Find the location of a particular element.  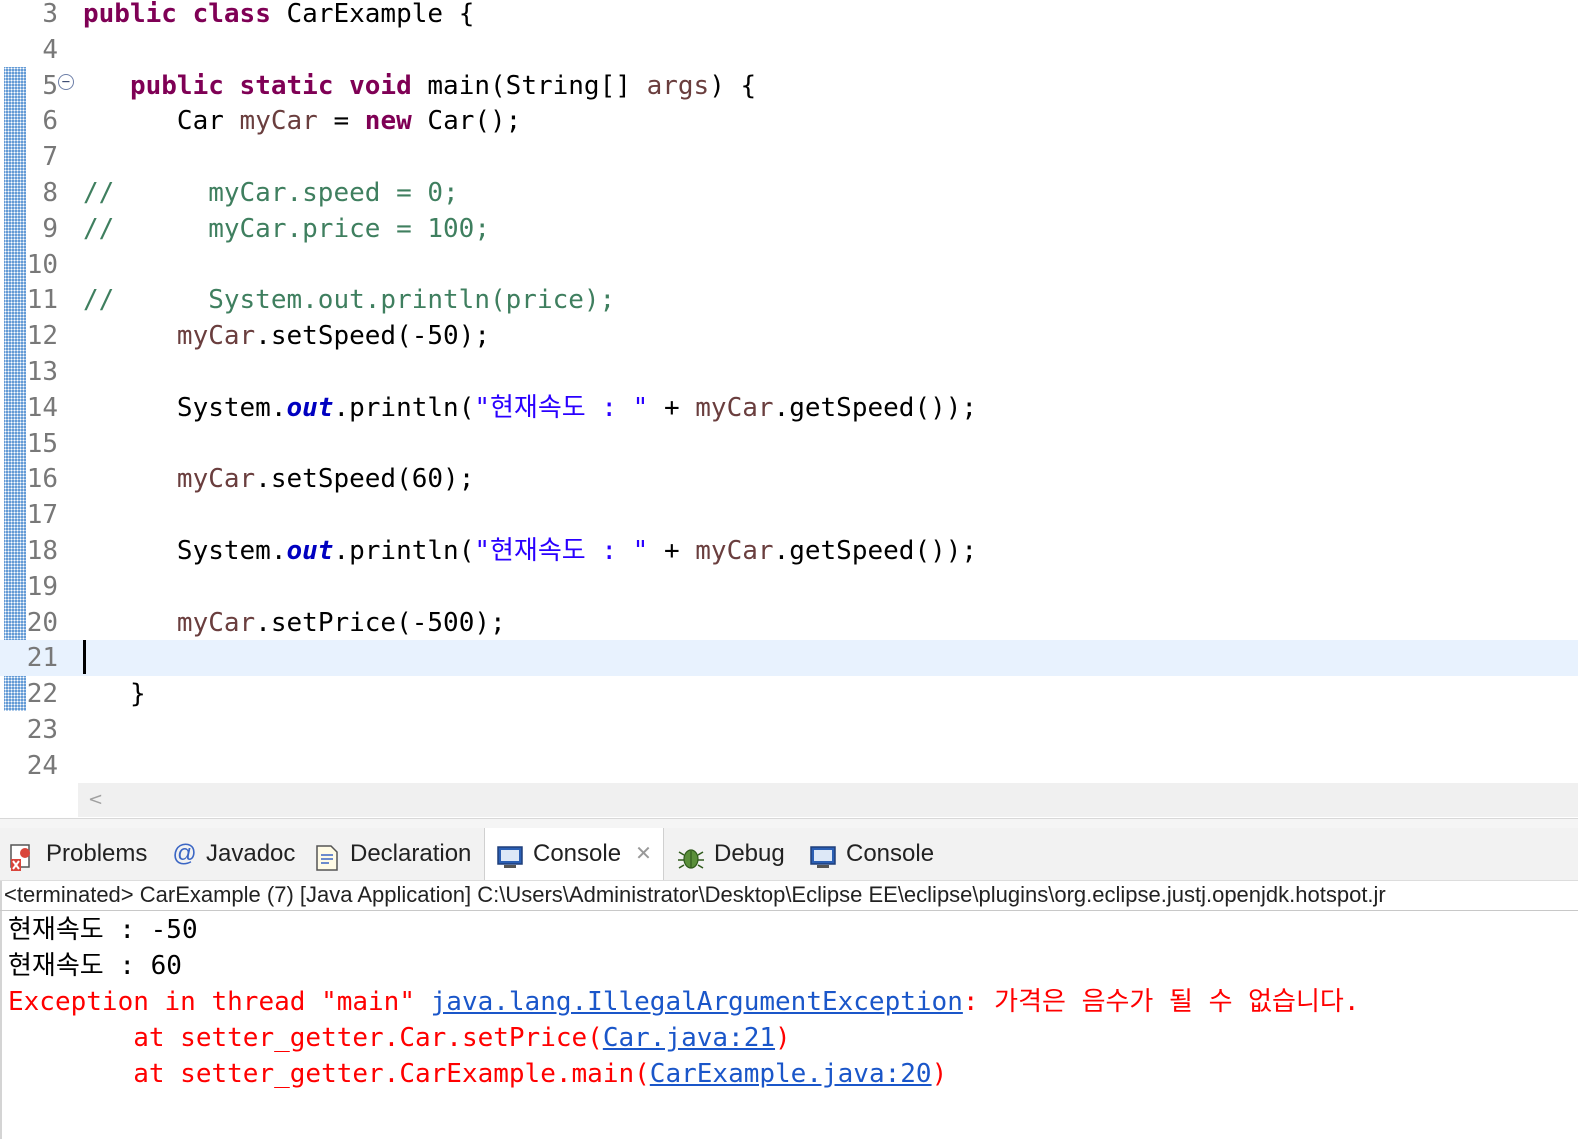

code-line: 13 is located at coordinates (789, 372).